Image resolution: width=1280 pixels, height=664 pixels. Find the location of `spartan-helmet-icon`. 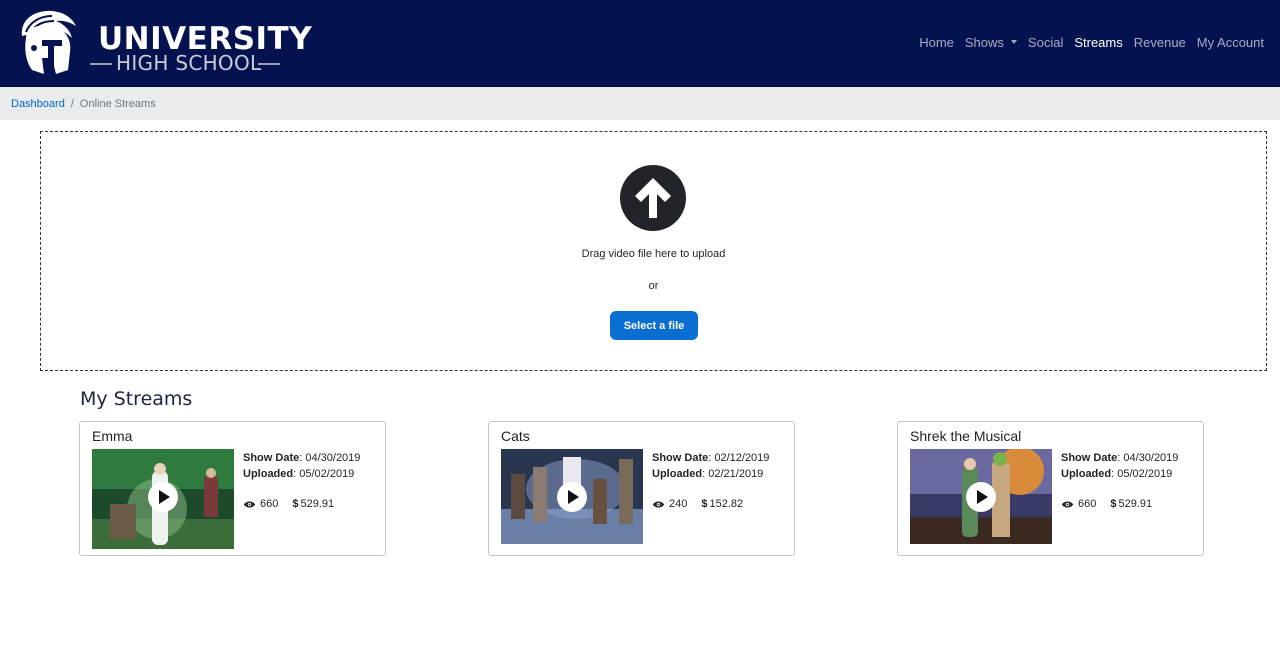

spartan-helmet-icon is located at coordinates (48, 42).